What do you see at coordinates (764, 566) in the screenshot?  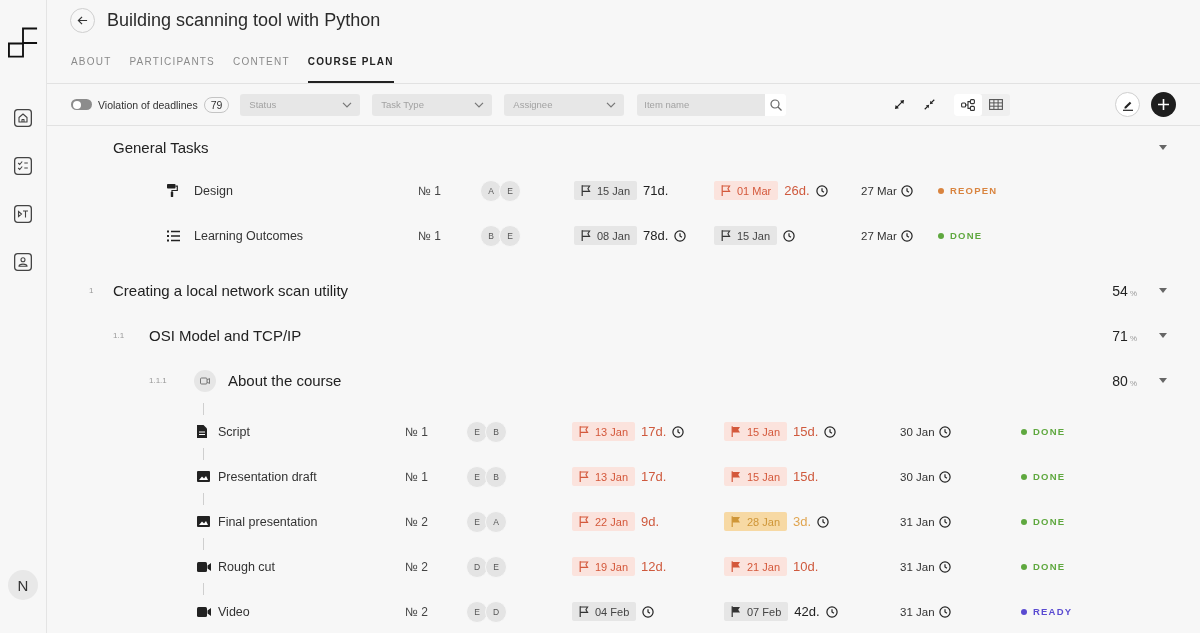 I see `date-text: 21 Jan` at bounding box center [764, 566].